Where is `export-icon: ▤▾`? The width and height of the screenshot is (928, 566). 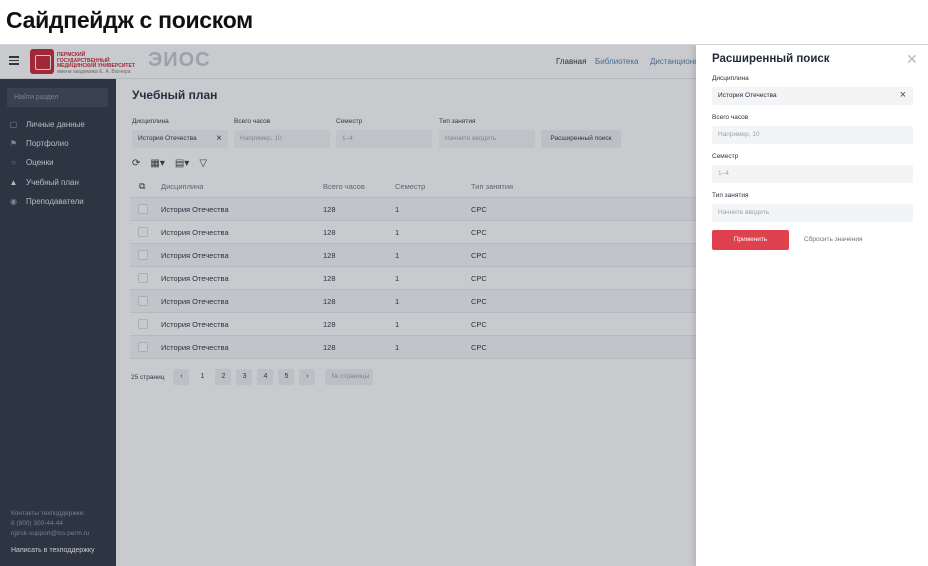 export-icon: ▤▾ is located at coordinates (182, 163).